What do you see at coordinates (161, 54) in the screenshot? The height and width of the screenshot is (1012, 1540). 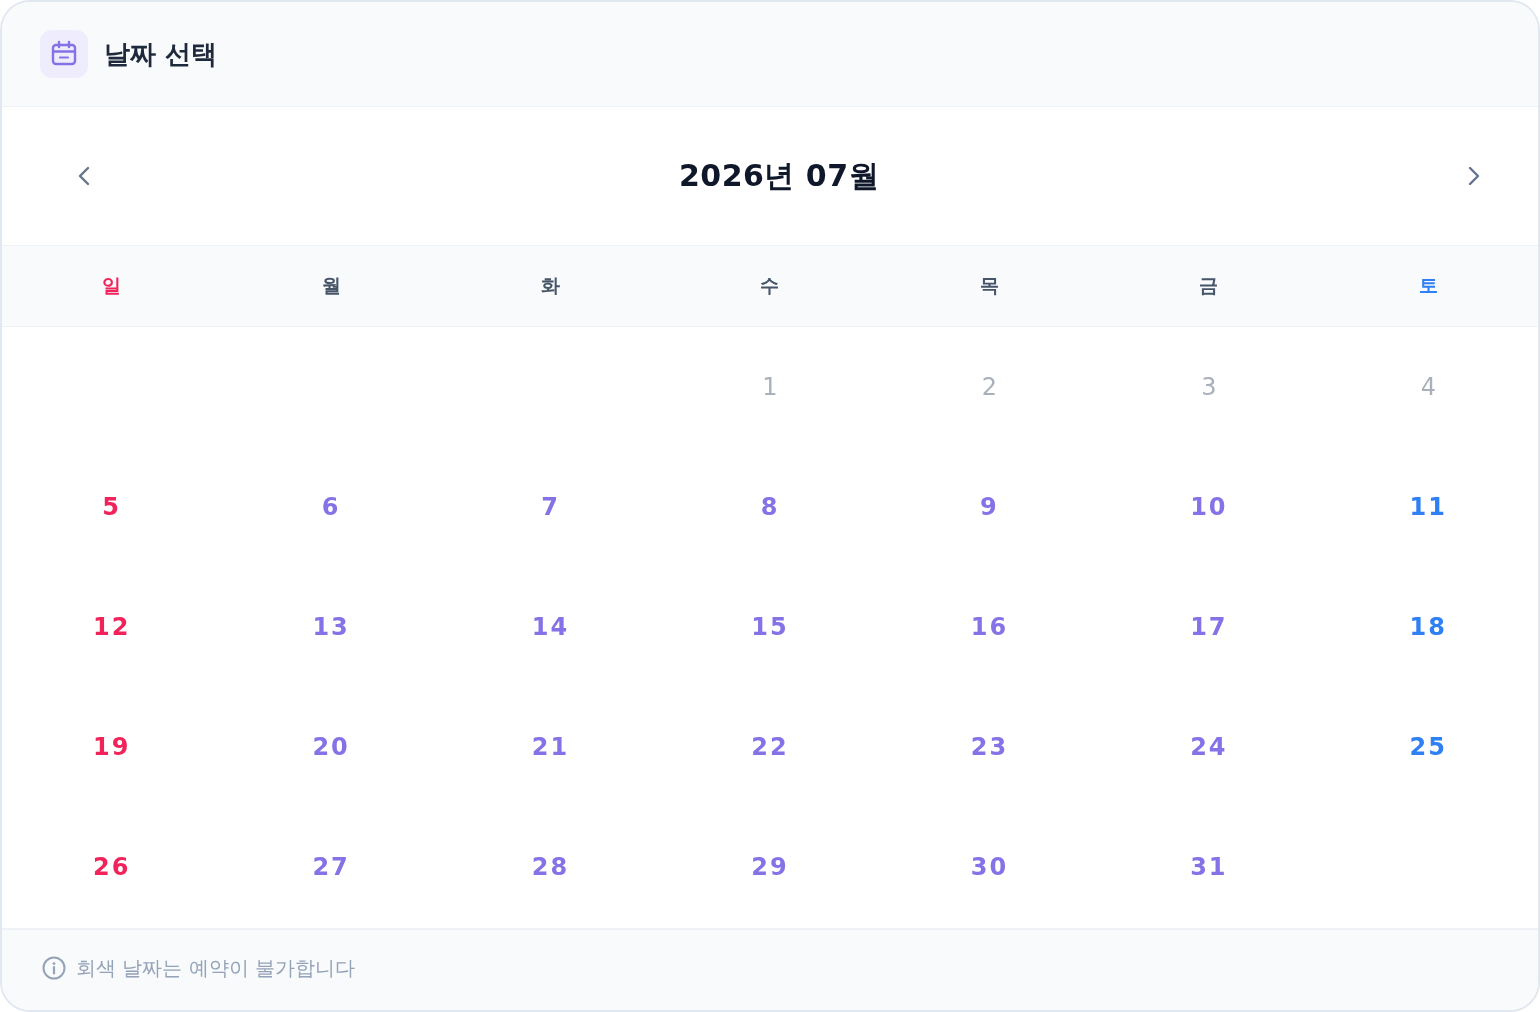 I see `header-title: 날짜 선택` at bounding box center [161, 54].